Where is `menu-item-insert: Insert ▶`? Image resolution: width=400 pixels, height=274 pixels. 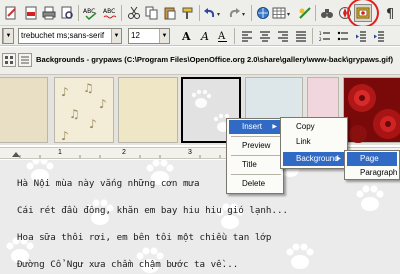 menu-item-insert: Insert ▶ is located at coordinates (255, 127).